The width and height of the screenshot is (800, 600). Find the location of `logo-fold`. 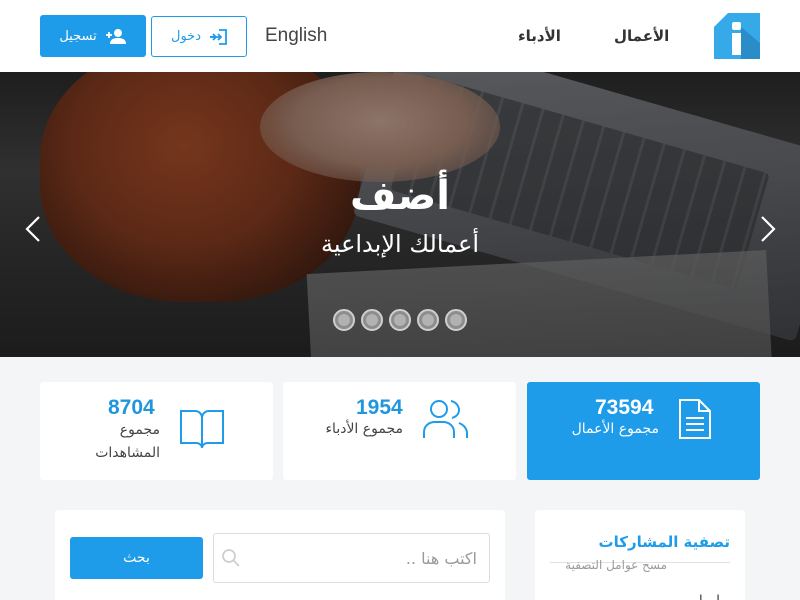

logo-fold is located at coordinates (721, 20).